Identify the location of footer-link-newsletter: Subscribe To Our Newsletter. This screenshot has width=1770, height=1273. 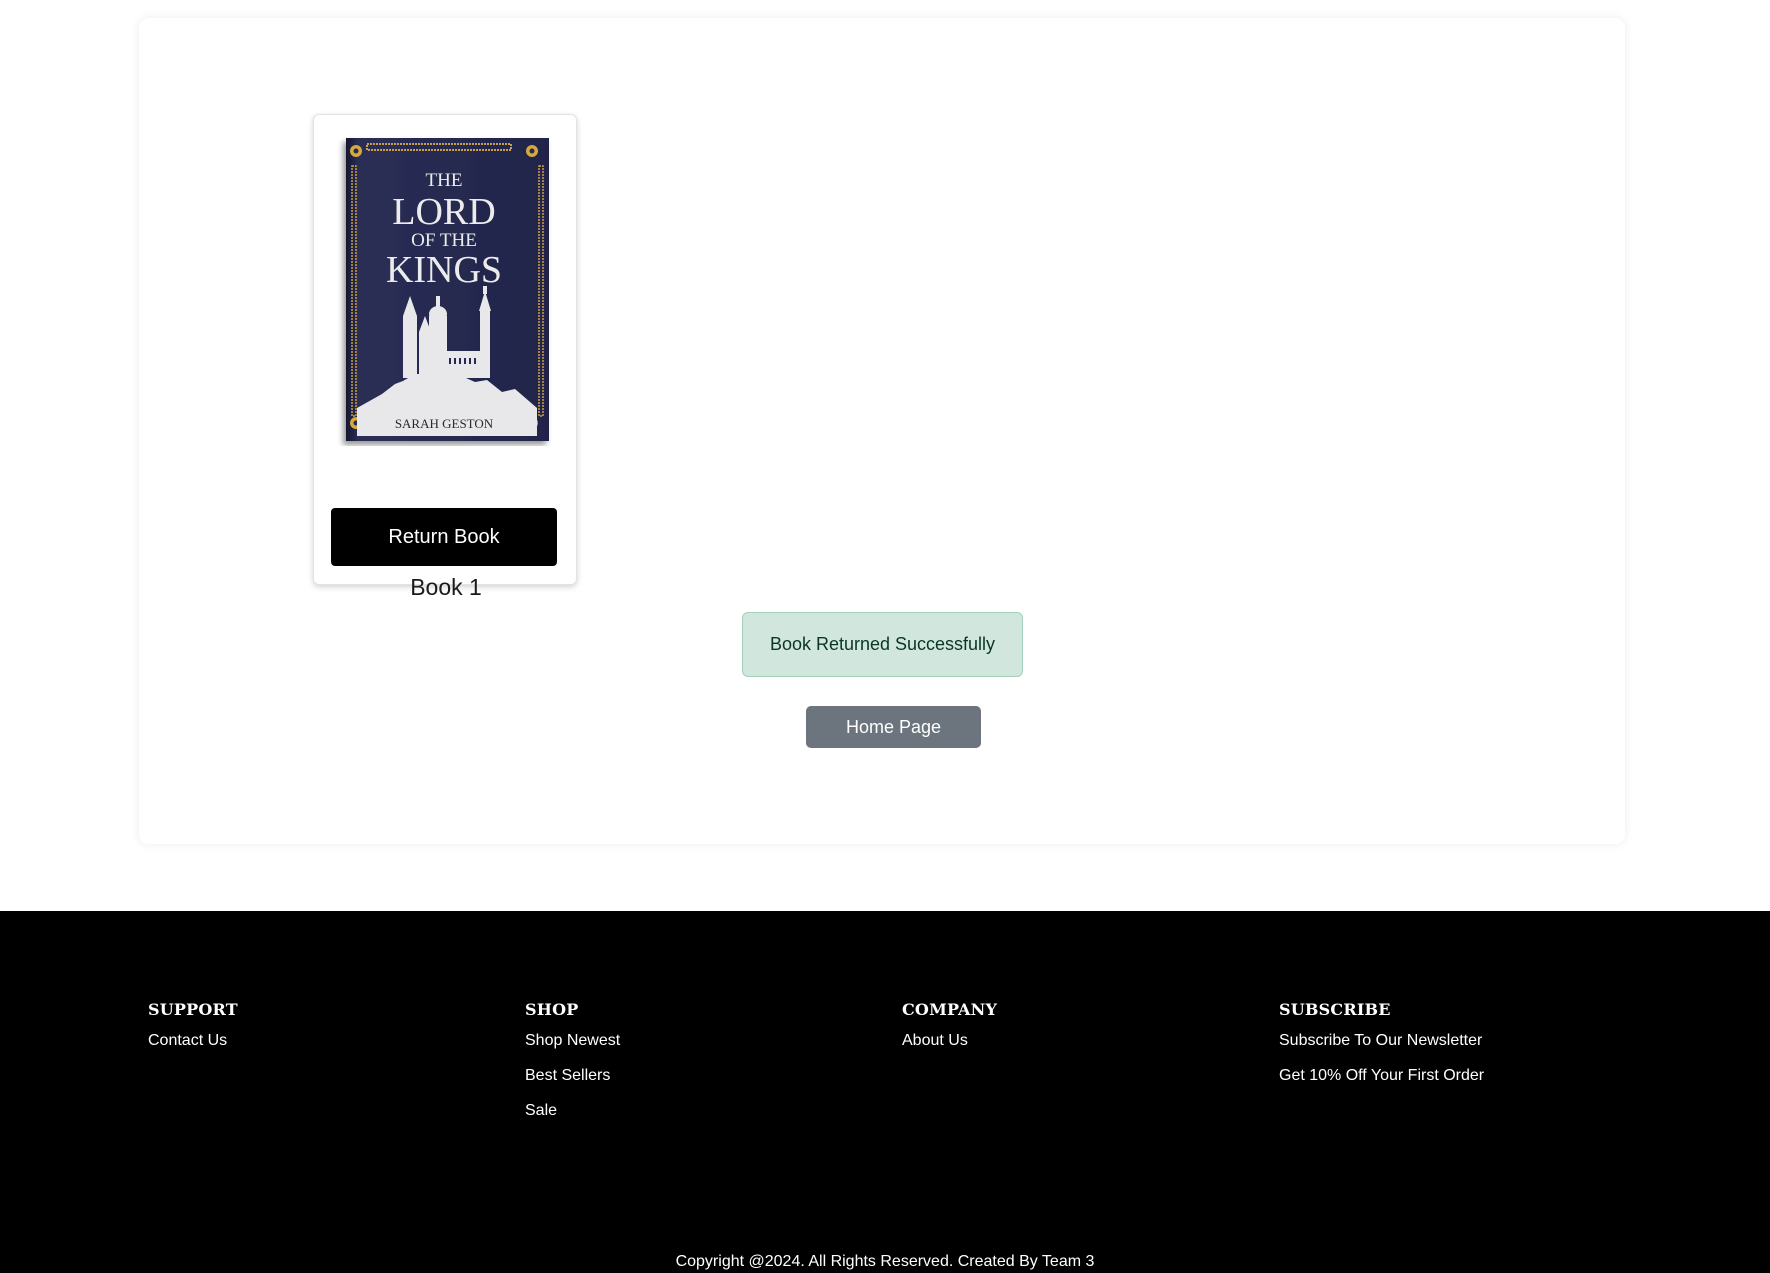
(1381, 1041).